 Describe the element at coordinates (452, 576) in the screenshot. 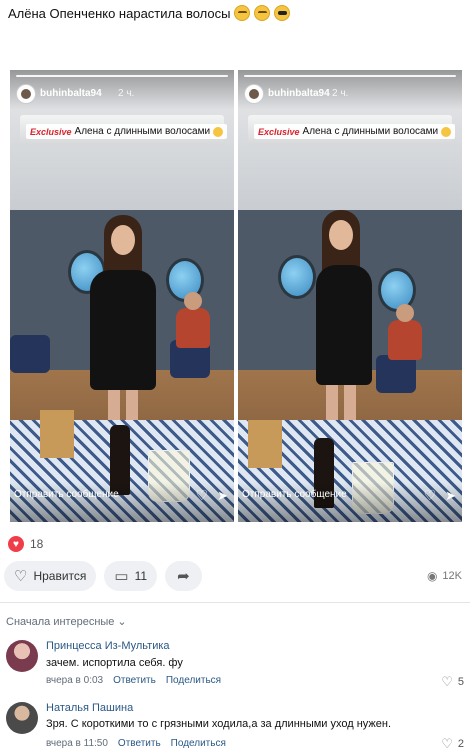

I see `views-count: 12K` at that location.